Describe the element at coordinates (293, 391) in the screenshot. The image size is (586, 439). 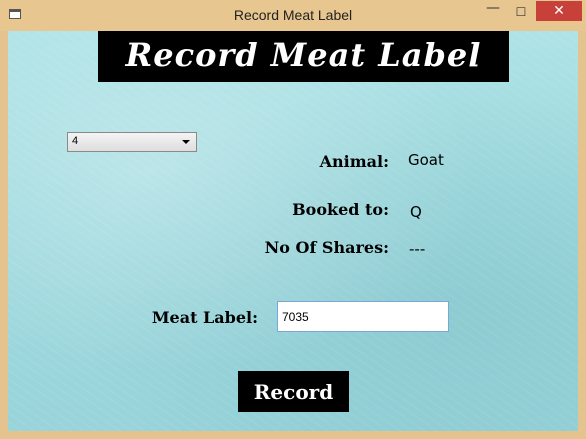
I see `record-button: Record` at that location.